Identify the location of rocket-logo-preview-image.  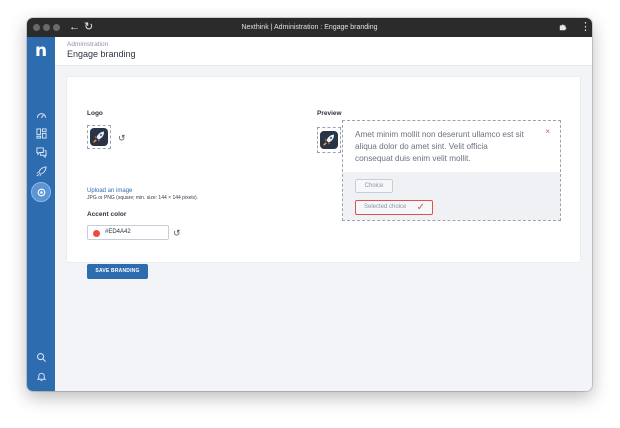
(329, 140).